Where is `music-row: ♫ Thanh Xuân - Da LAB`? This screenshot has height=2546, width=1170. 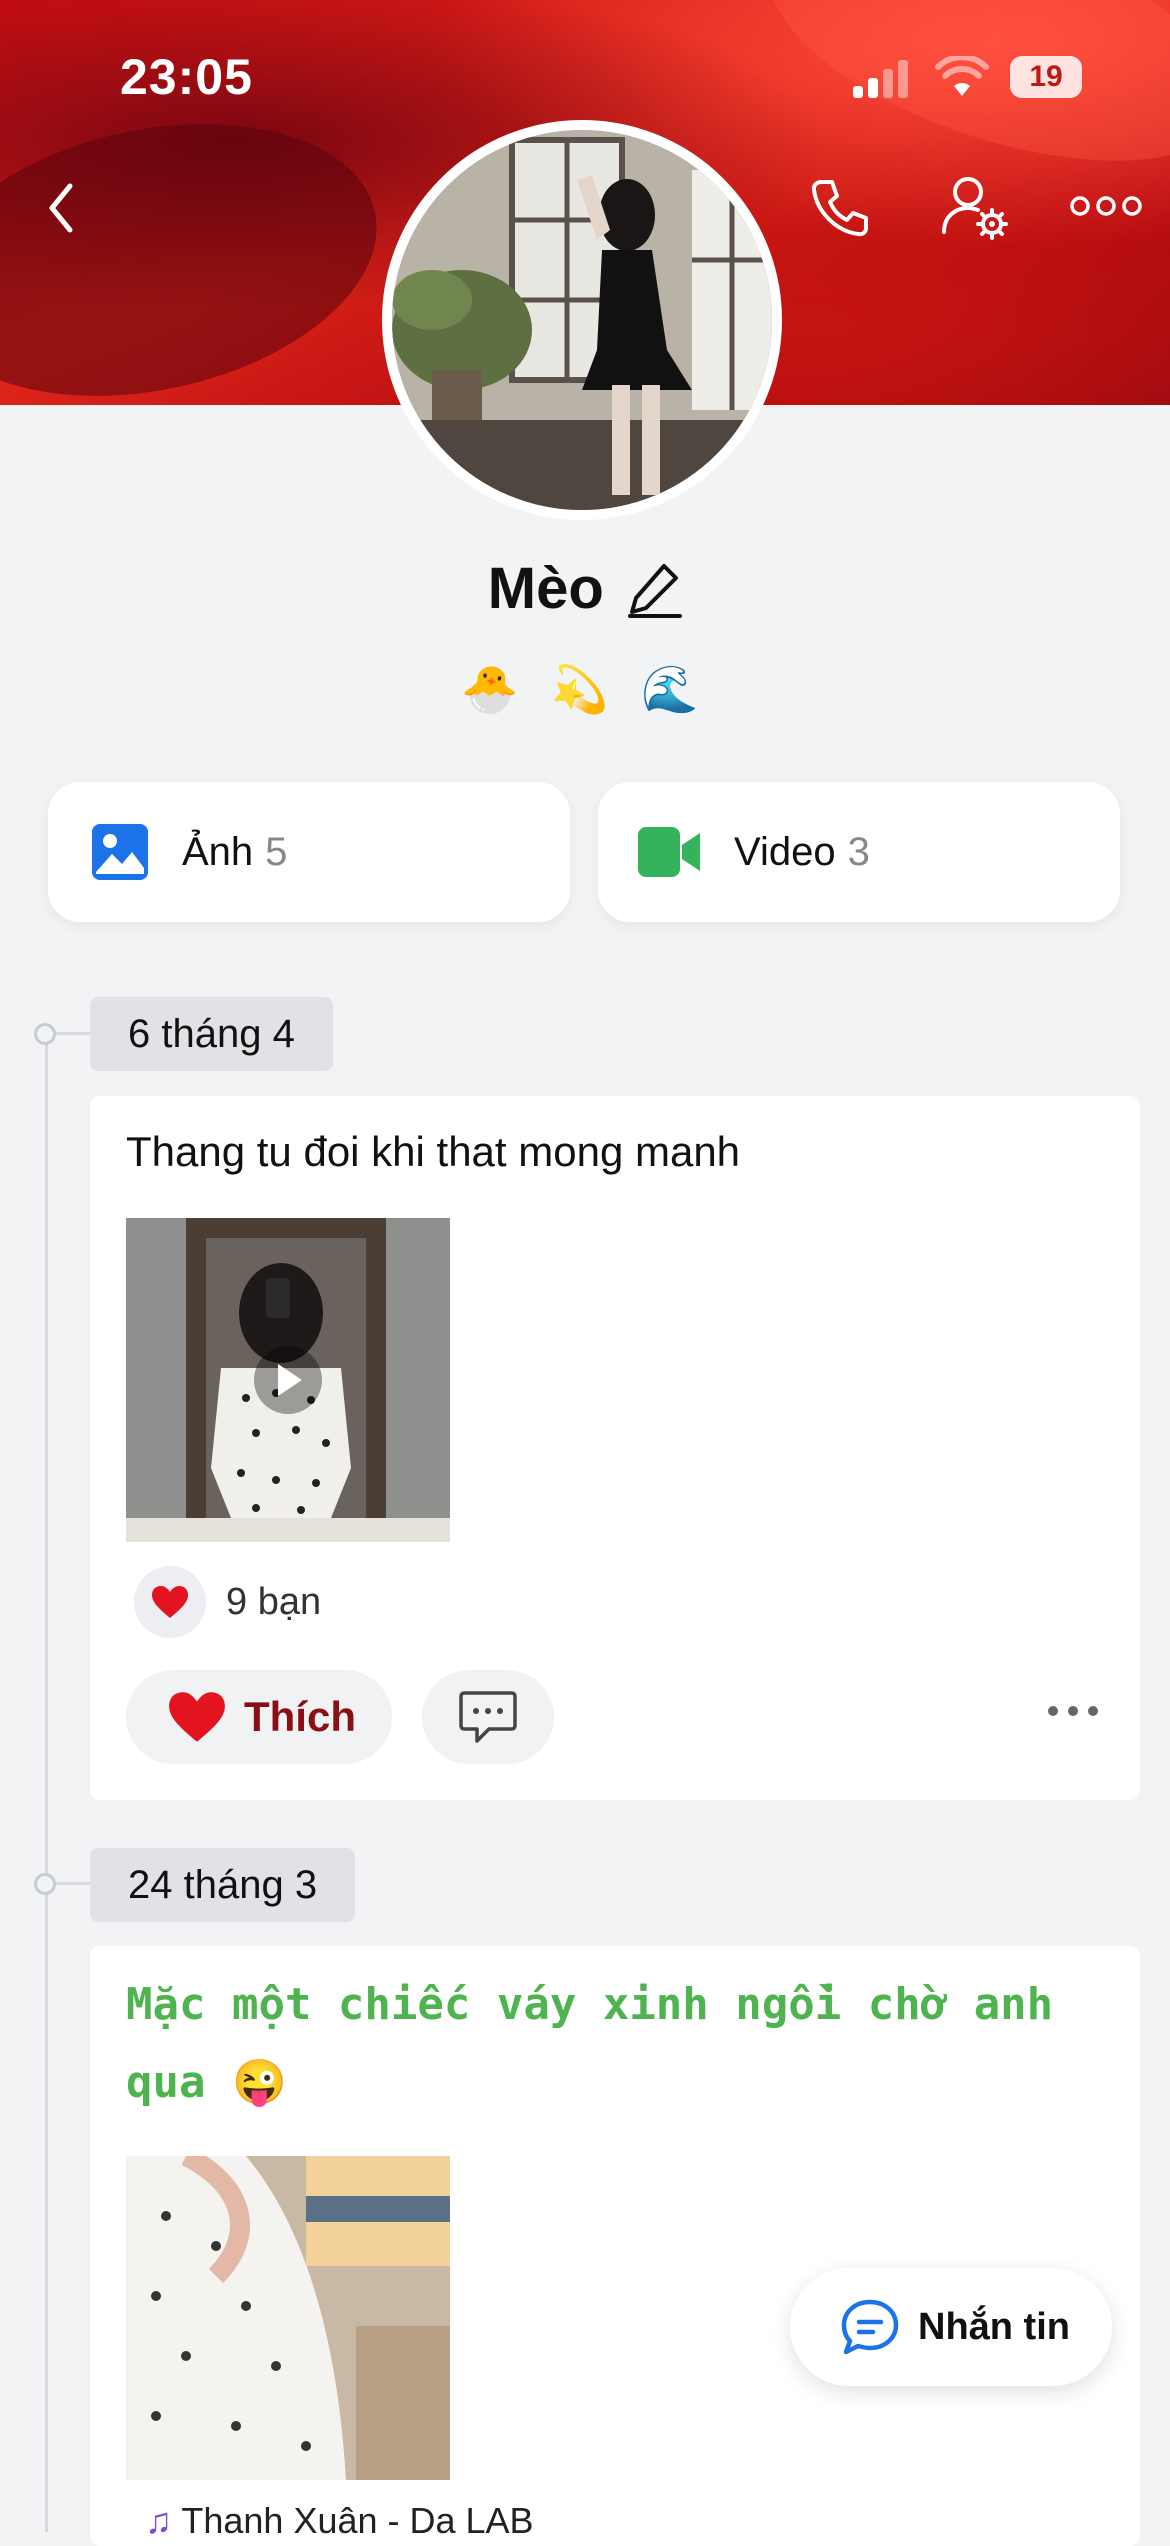 music-row: ♫ Thanh Xuân - Da LAB is located at coordinates (339, 2521).